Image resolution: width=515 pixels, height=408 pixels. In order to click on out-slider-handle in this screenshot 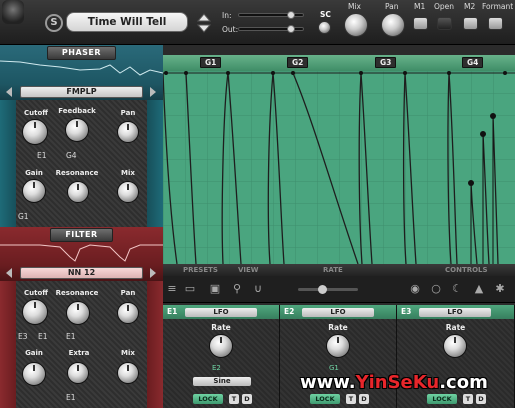, I will do `click(291, 29)`.